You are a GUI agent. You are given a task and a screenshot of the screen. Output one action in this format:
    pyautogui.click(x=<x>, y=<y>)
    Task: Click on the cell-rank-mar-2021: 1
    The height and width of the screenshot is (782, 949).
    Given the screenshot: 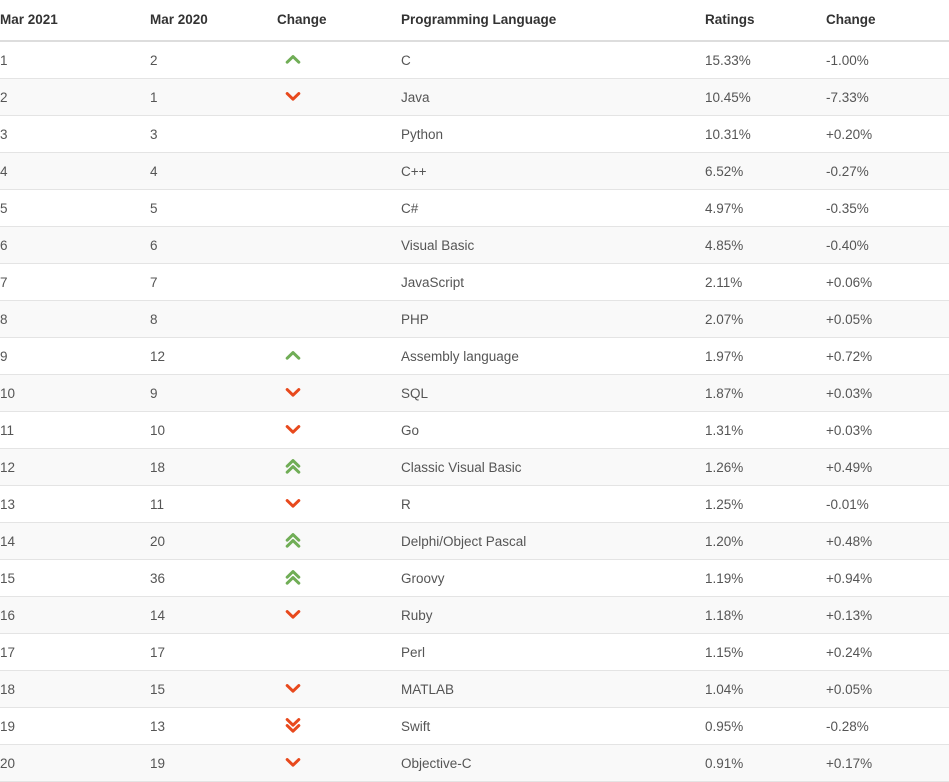 What is the action you would take?
    pyautogui.click(x=75, y=60)
    